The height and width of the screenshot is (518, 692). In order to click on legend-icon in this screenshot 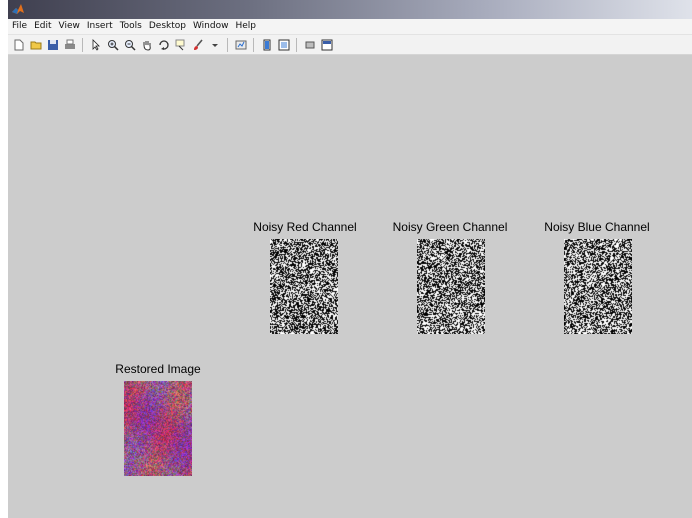, I will do `click(283, 44)`.